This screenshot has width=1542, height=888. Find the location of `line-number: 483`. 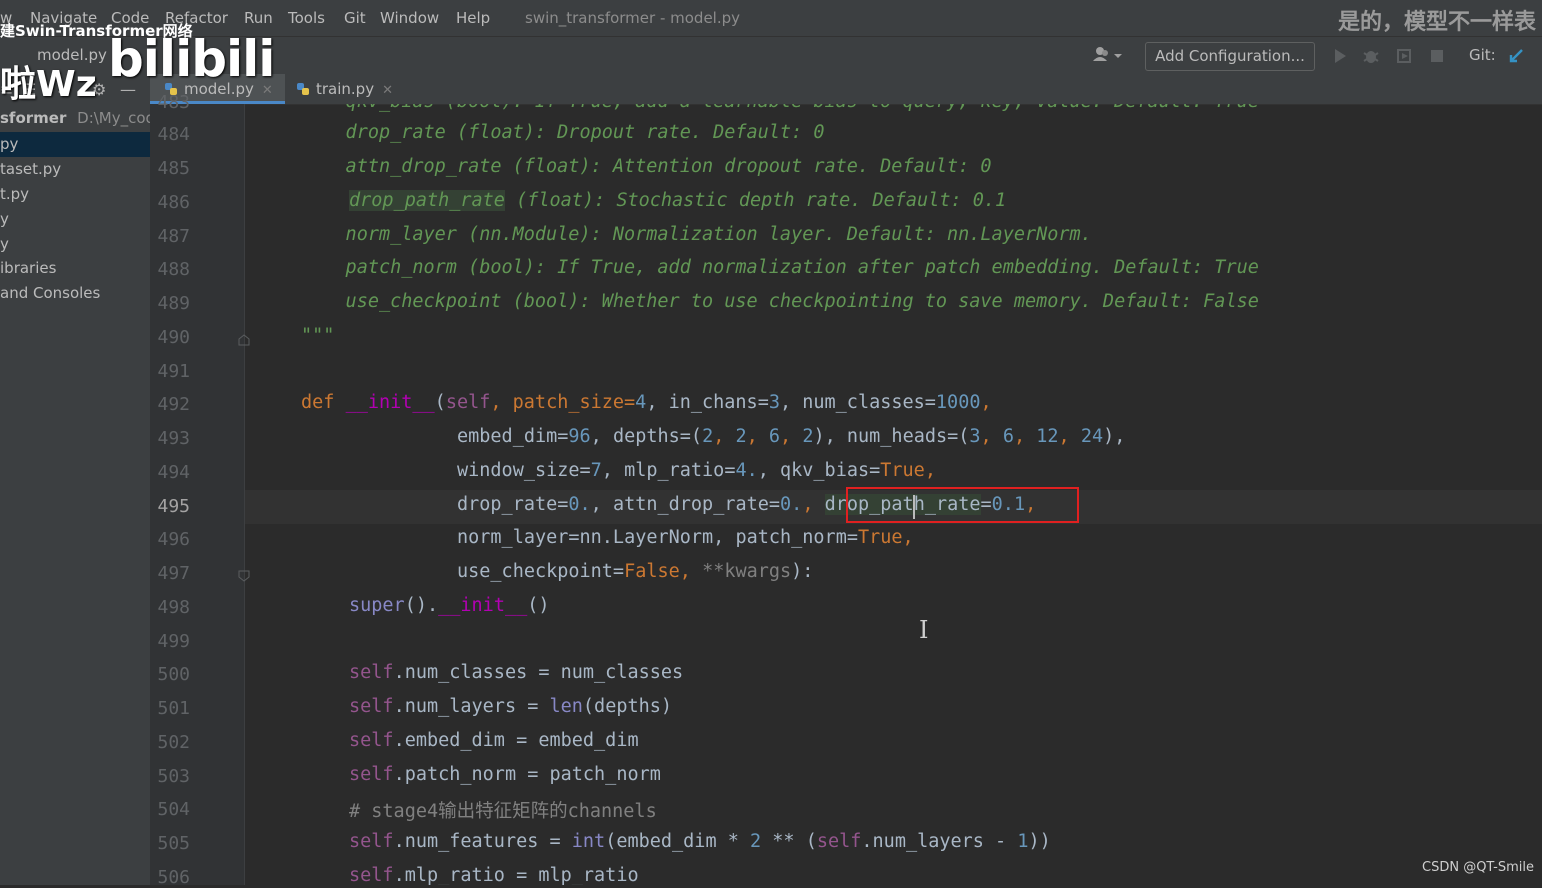

line-number: 483 is located at coordinates (173, 102).